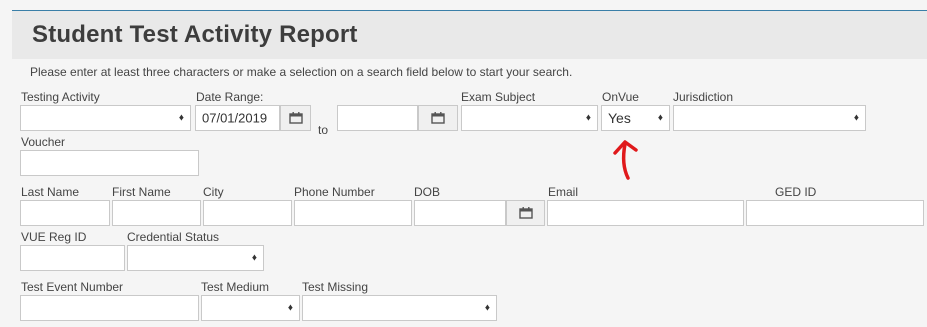 Image resolution: width=927 pixels, height=327 pixels. I want to click on date-from-calendar-button, so click(295, 118).